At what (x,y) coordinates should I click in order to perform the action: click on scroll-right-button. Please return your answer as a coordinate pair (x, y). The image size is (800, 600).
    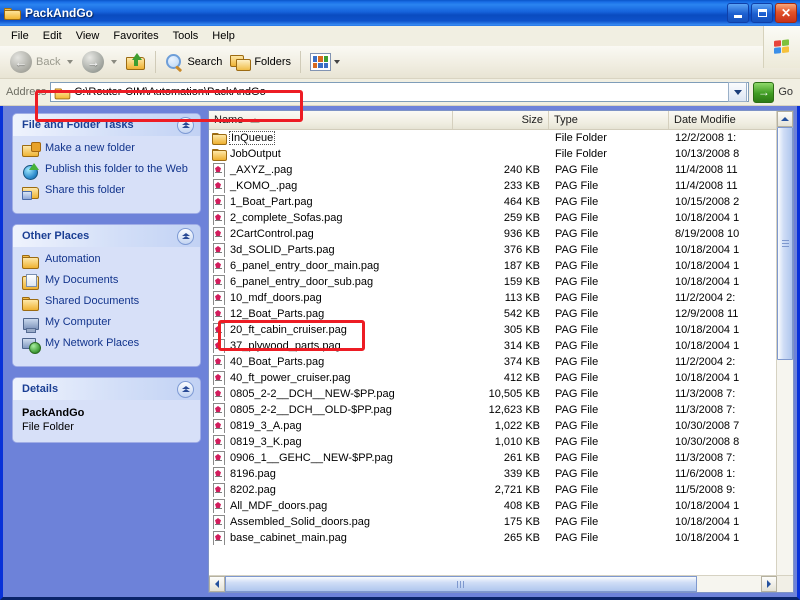
    Looking at the image, I should click on (769, 584).